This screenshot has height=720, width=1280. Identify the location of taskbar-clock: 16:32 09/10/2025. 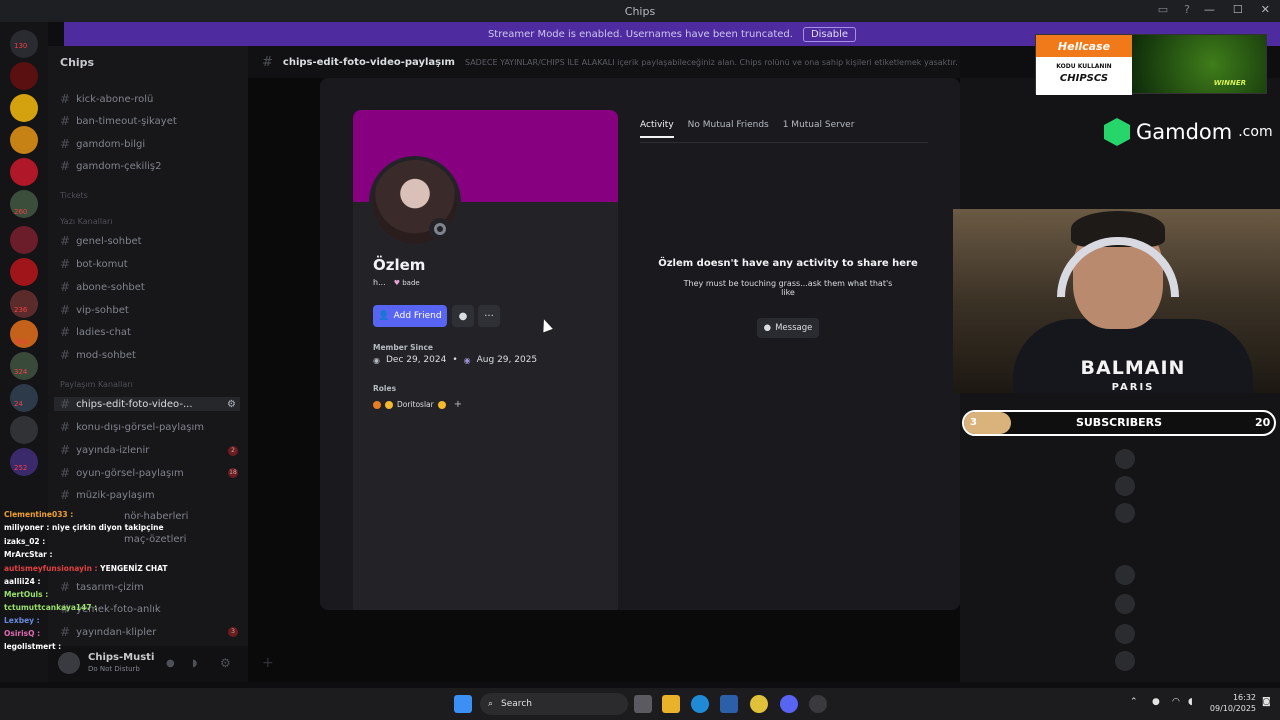
(1231, 703).